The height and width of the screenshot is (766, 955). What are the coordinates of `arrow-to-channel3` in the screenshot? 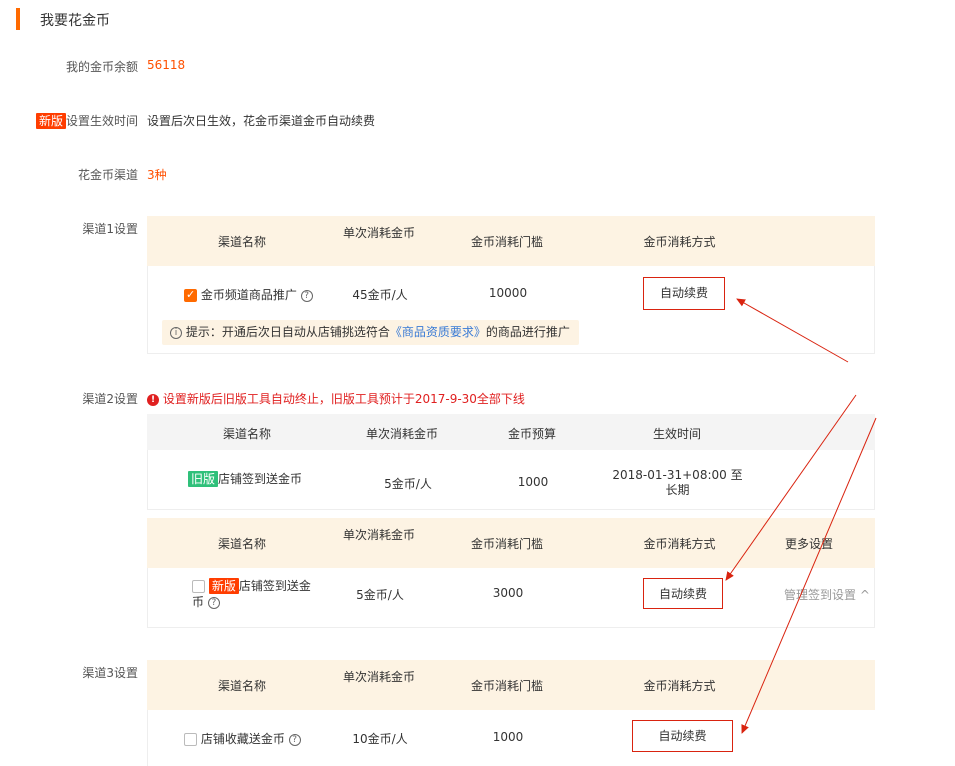 It's located at (809, 575).